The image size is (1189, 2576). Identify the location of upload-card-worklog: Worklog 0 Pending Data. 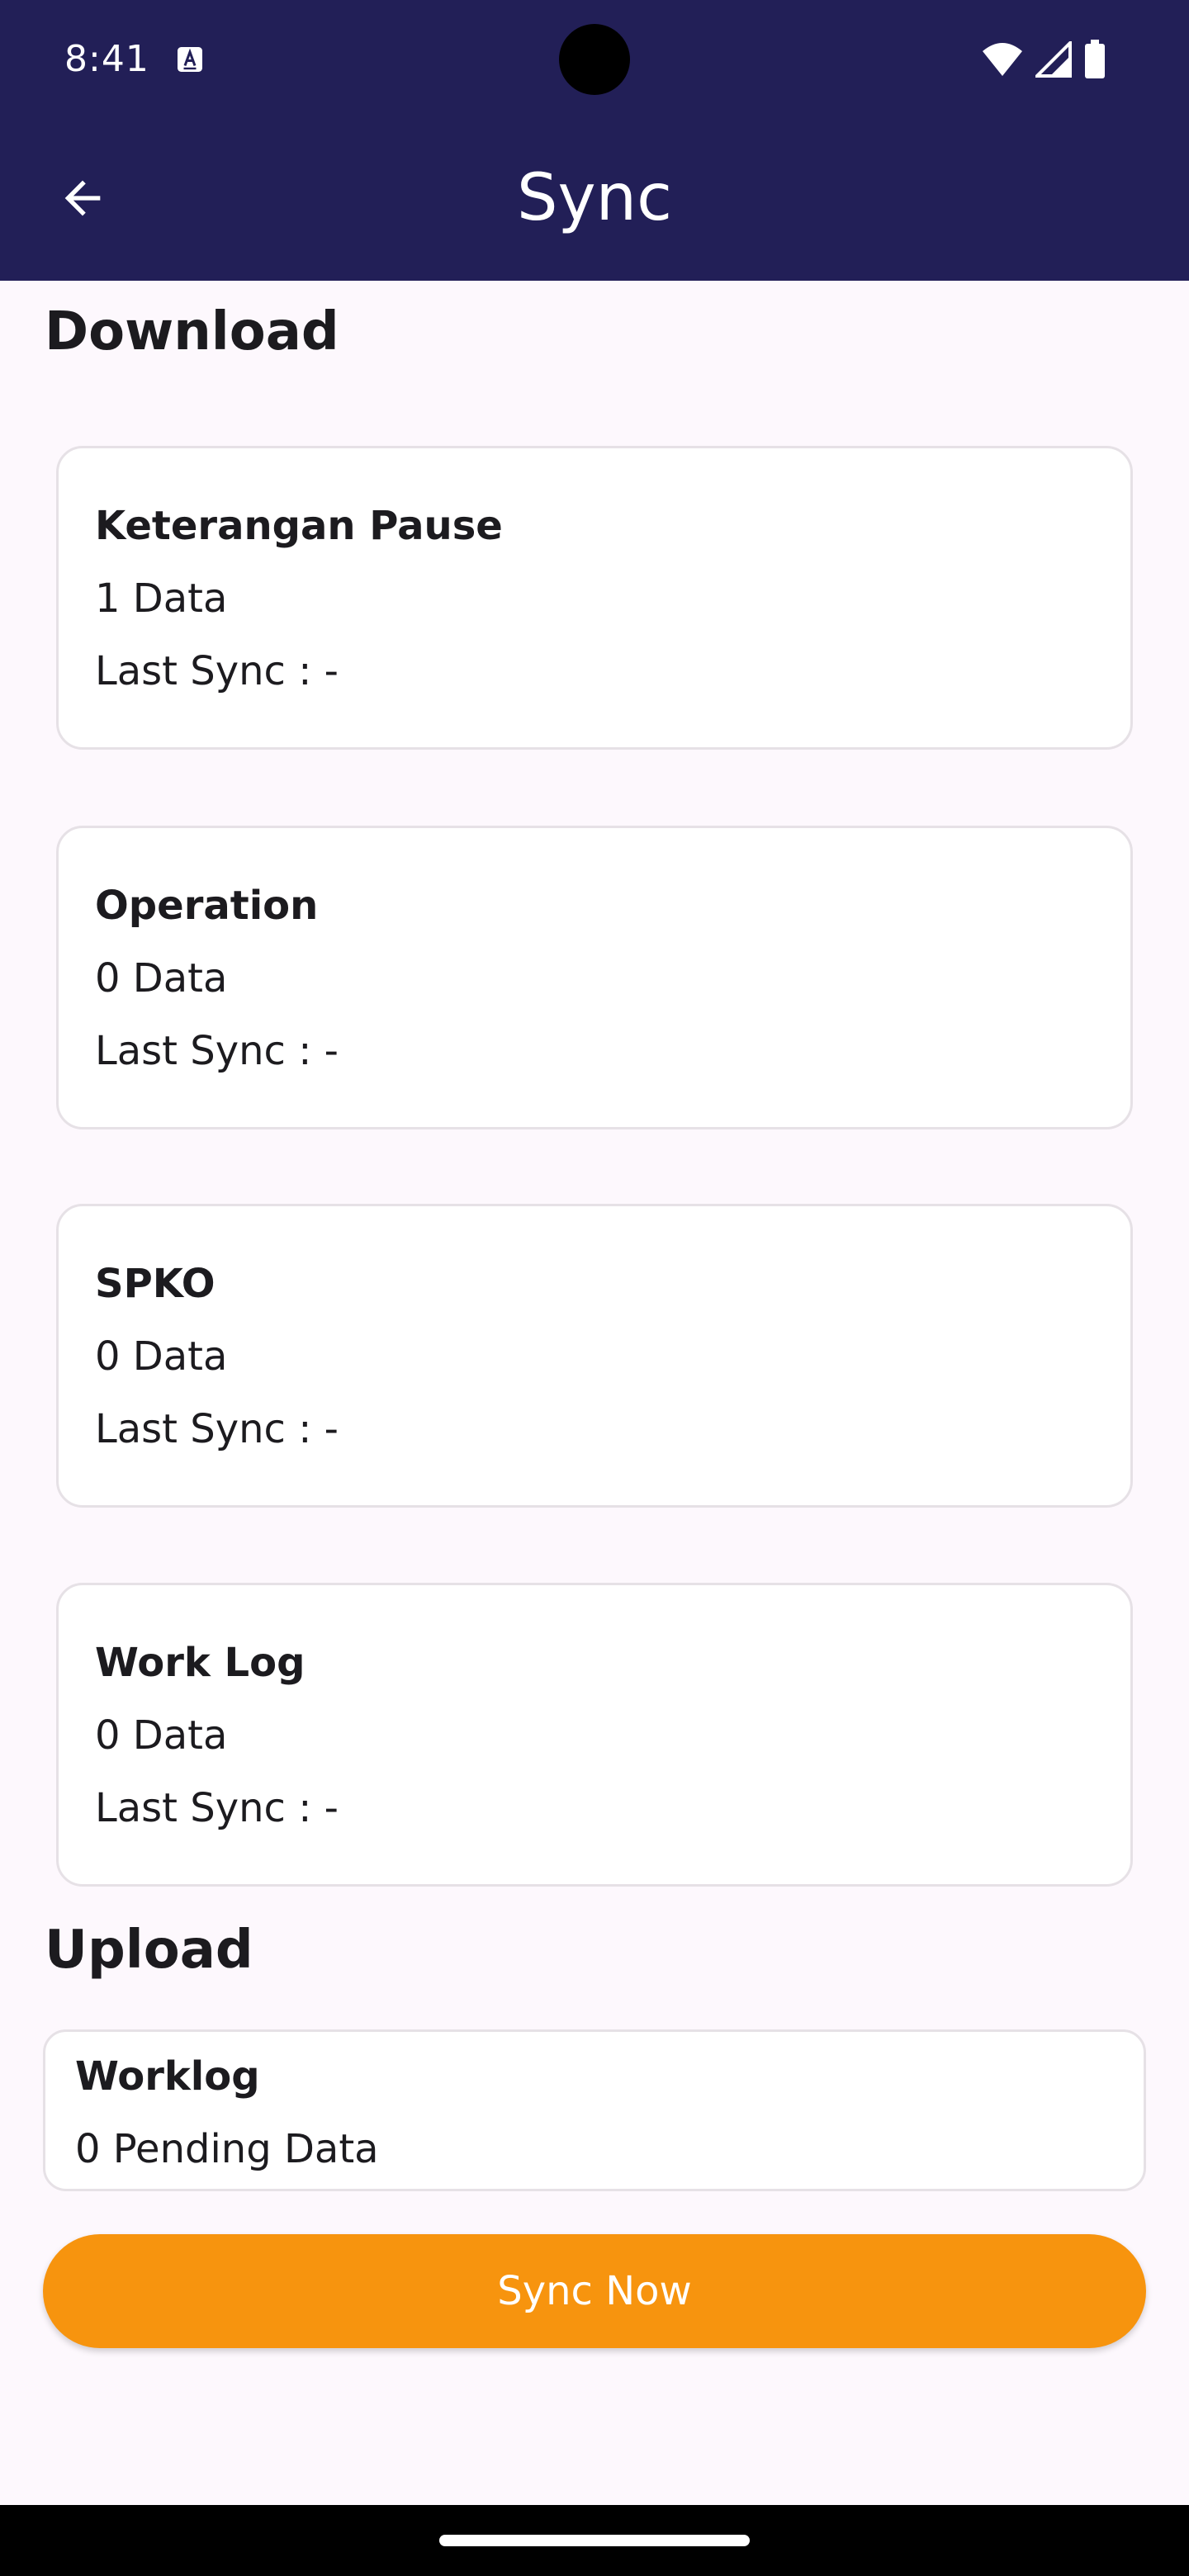
(594, 2110).